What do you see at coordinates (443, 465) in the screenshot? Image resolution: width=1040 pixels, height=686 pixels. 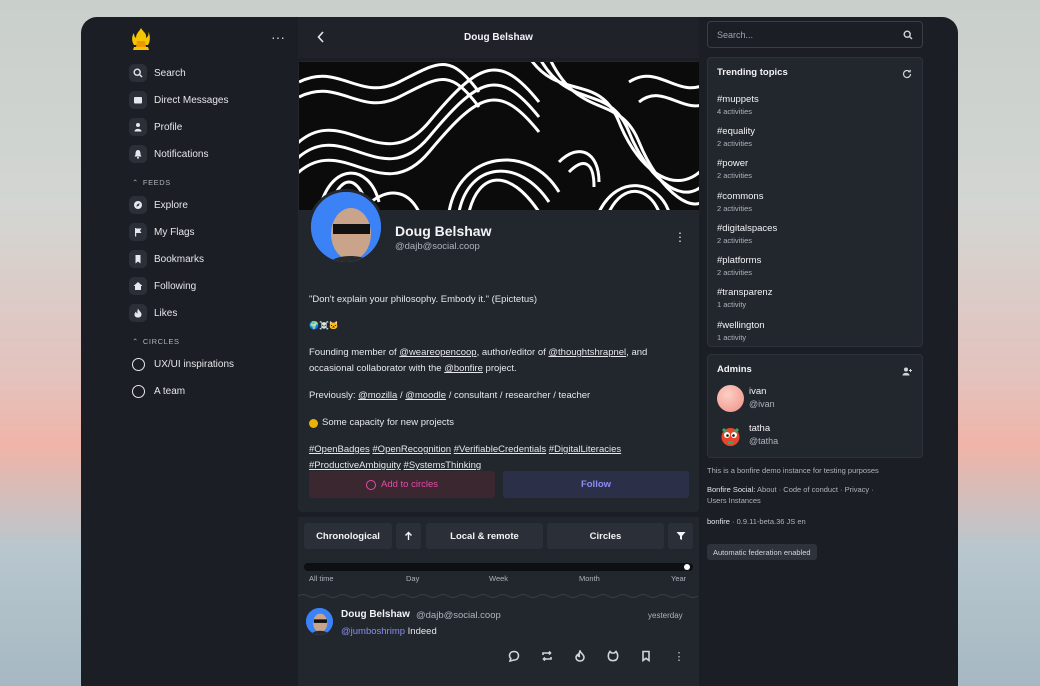 I see `hashtag-link: #SystemsThinking` at bounding box center [443, 465].